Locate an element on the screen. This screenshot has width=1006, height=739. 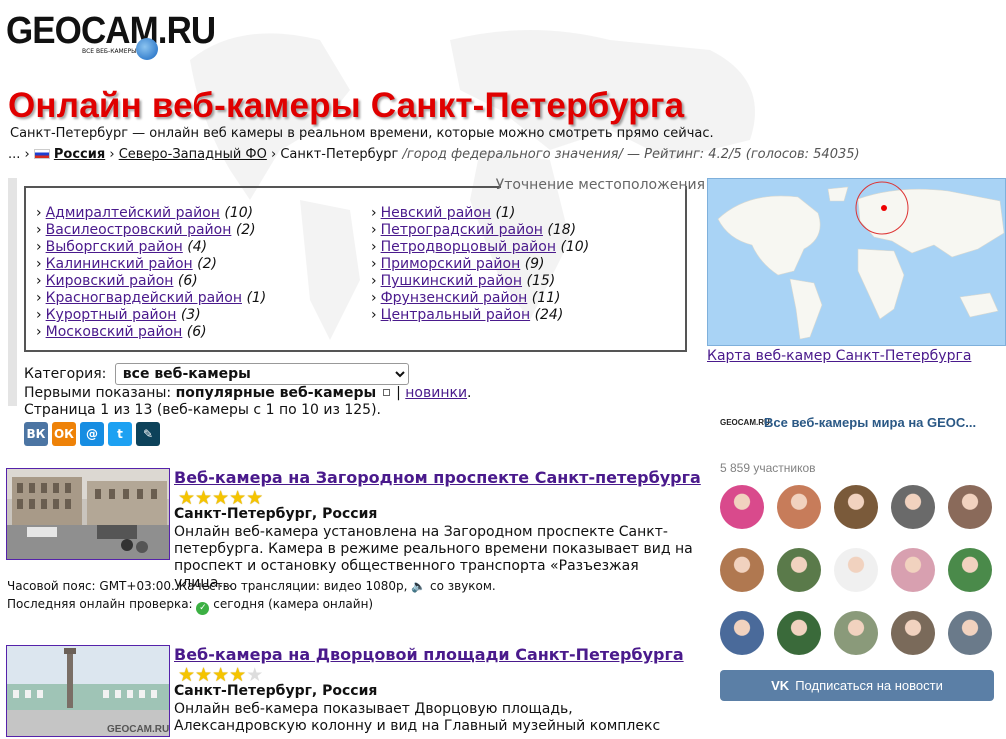
sort-popular-marker-icon is located at coordinates (386, 392).